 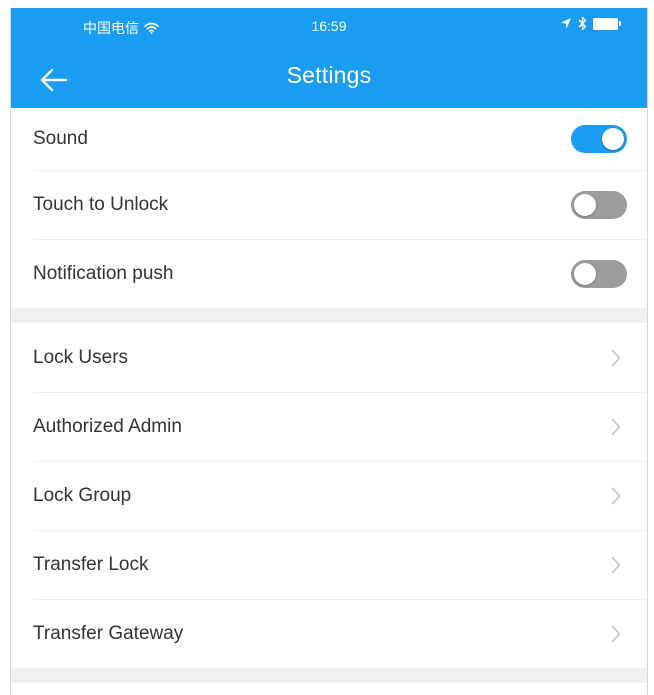 I want to click on sound-row: Sound, so click(x=329, y=139).